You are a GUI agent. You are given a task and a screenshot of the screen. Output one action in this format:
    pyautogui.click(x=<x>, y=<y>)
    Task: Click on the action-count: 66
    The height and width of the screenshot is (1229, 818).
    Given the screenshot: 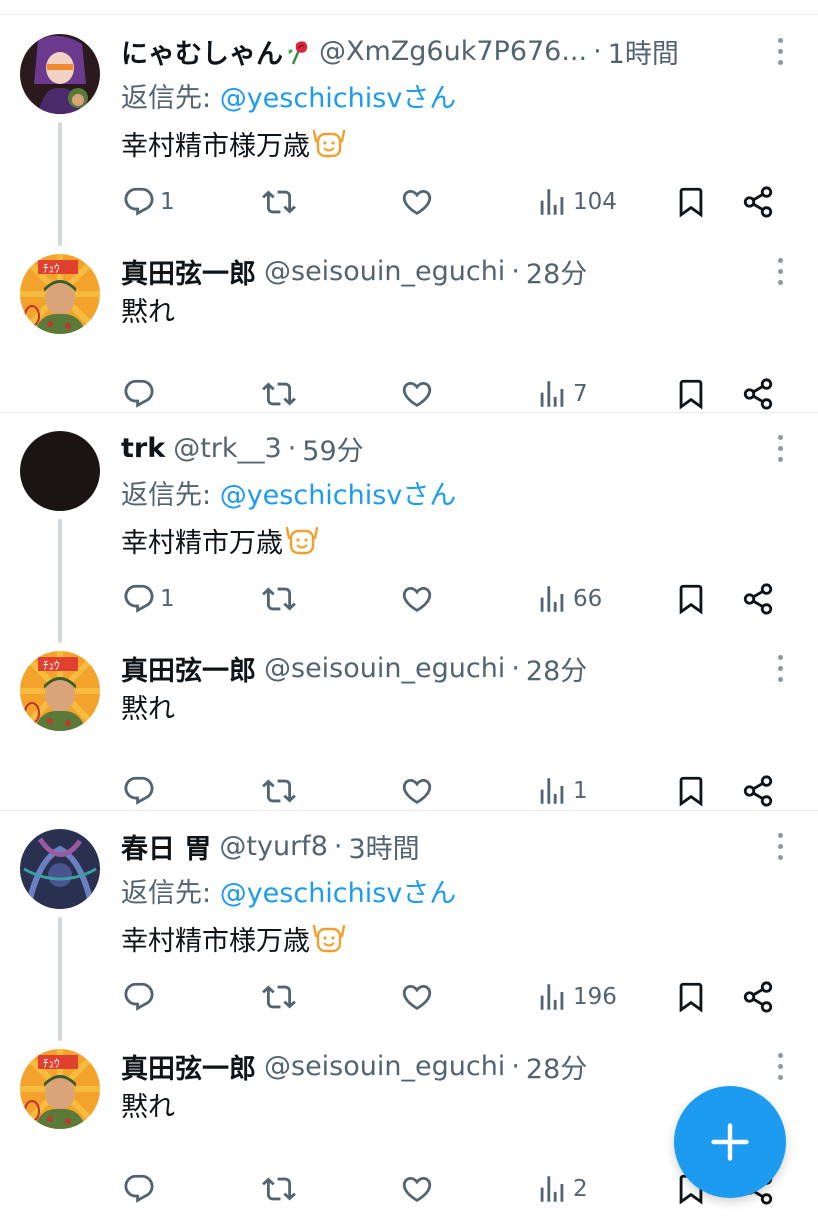 What is the action you would take?
    pyautogui.click(x=588, y=599)
    